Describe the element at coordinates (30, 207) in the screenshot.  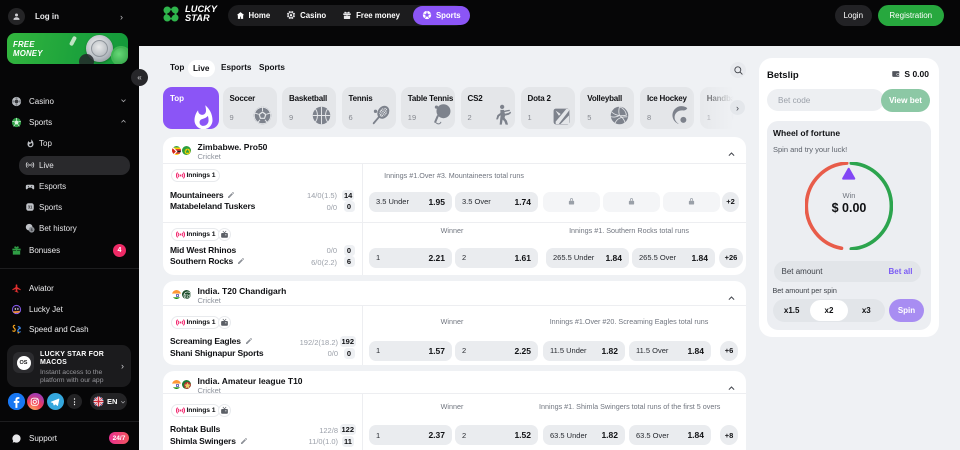
I see `svg-text: 31` at that location.